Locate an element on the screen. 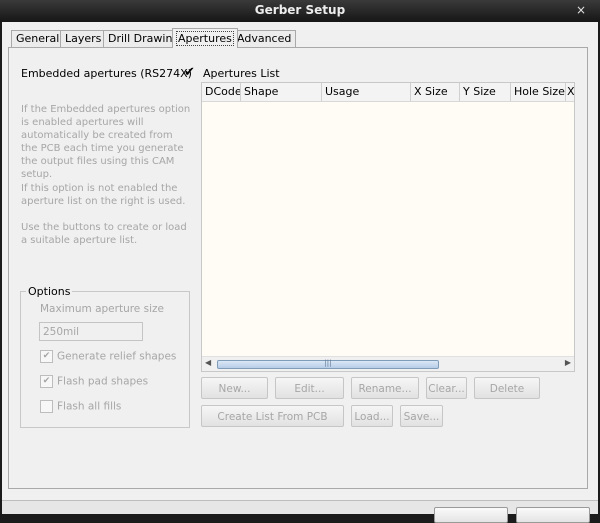 This screenshot has height=523, width=600. flash-all-fills-label: Flash all fills is located at coordinates (89, 406).